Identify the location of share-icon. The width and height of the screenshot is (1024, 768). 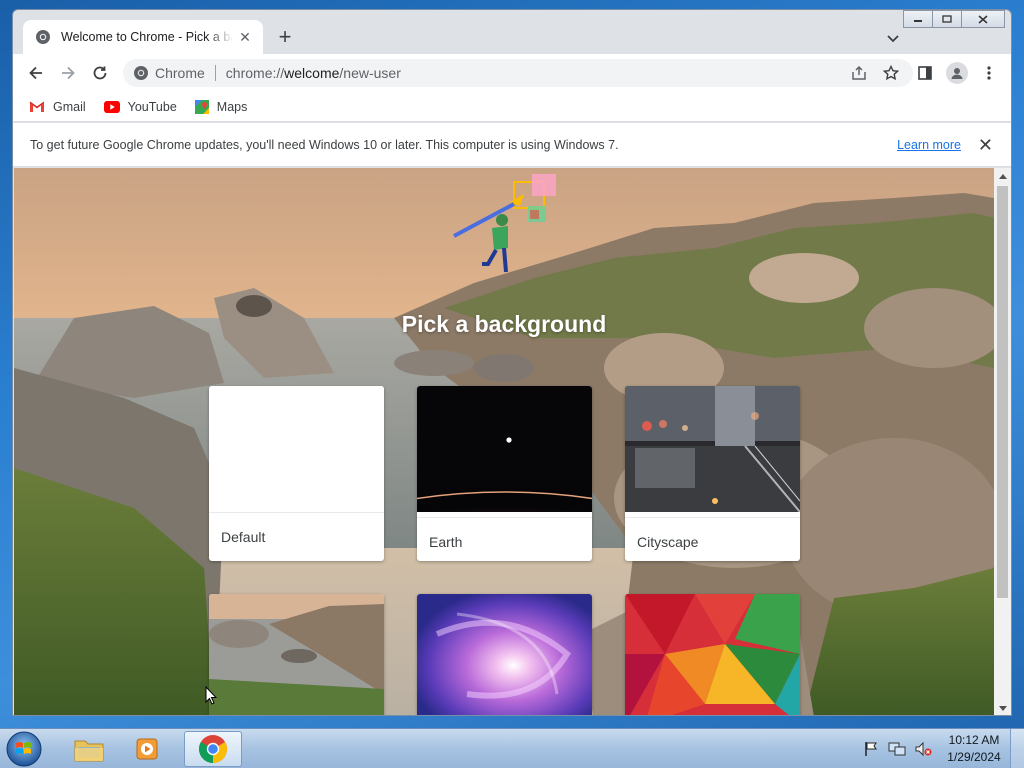
(859, 73).